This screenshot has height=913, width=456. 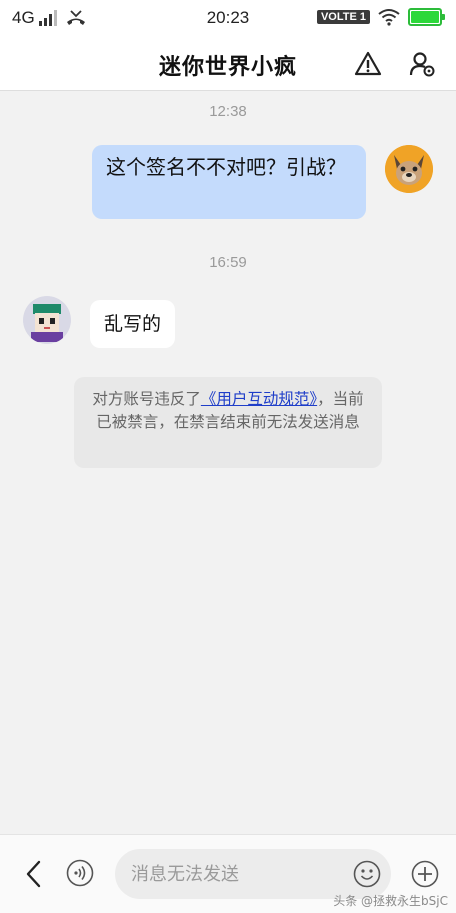 I want to click on input-bar: 头条 @拯救永生bSjC, so click(x=228, y=873).